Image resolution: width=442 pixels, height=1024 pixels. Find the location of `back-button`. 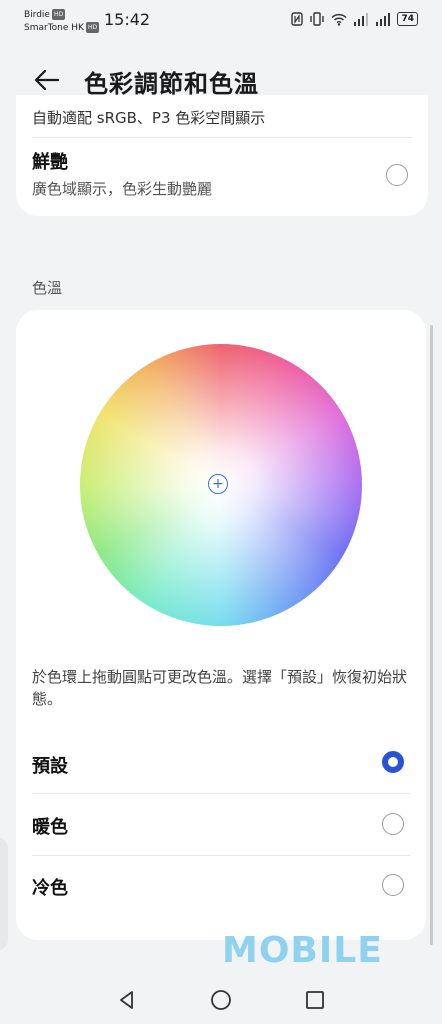

back-button is located at coordinates (47, 80).